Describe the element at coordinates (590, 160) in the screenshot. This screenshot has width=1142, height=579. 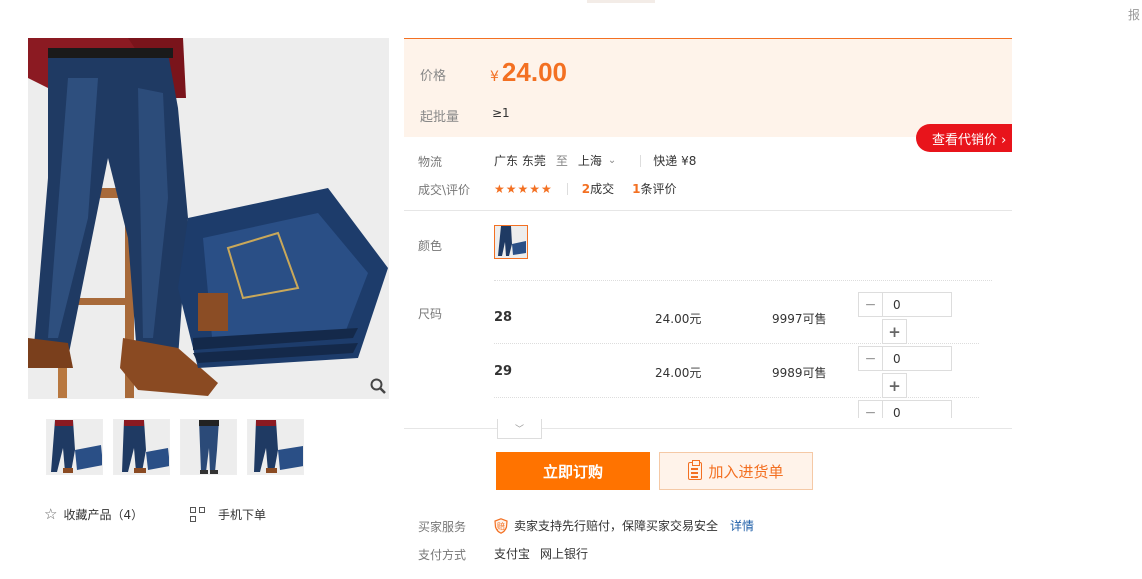
I see `ship-to-select: 上海` at that location.